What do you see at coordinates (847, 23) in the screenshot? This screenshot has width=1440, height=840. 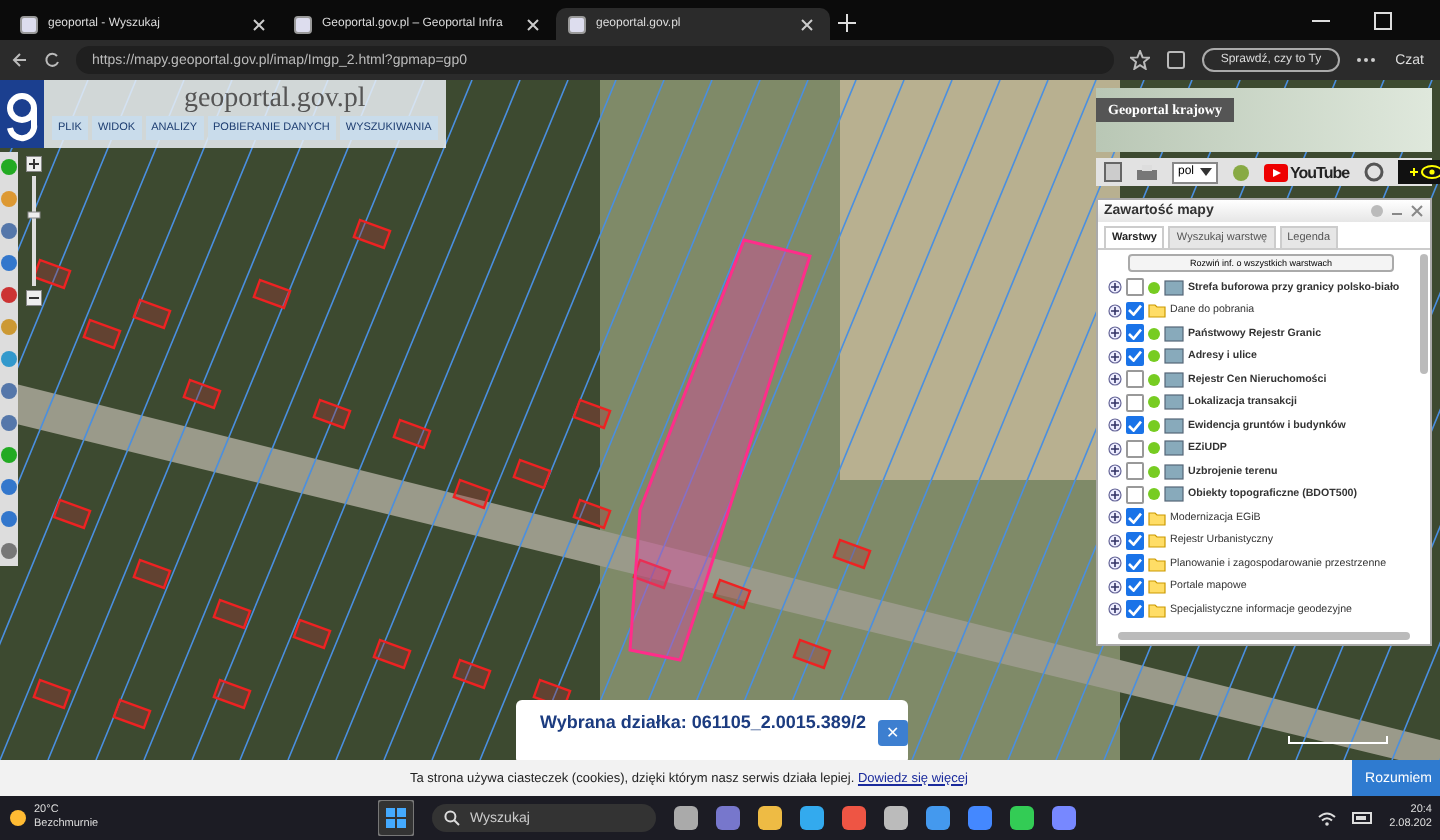 I see `plus-icon` at bounding box center [847, 23].